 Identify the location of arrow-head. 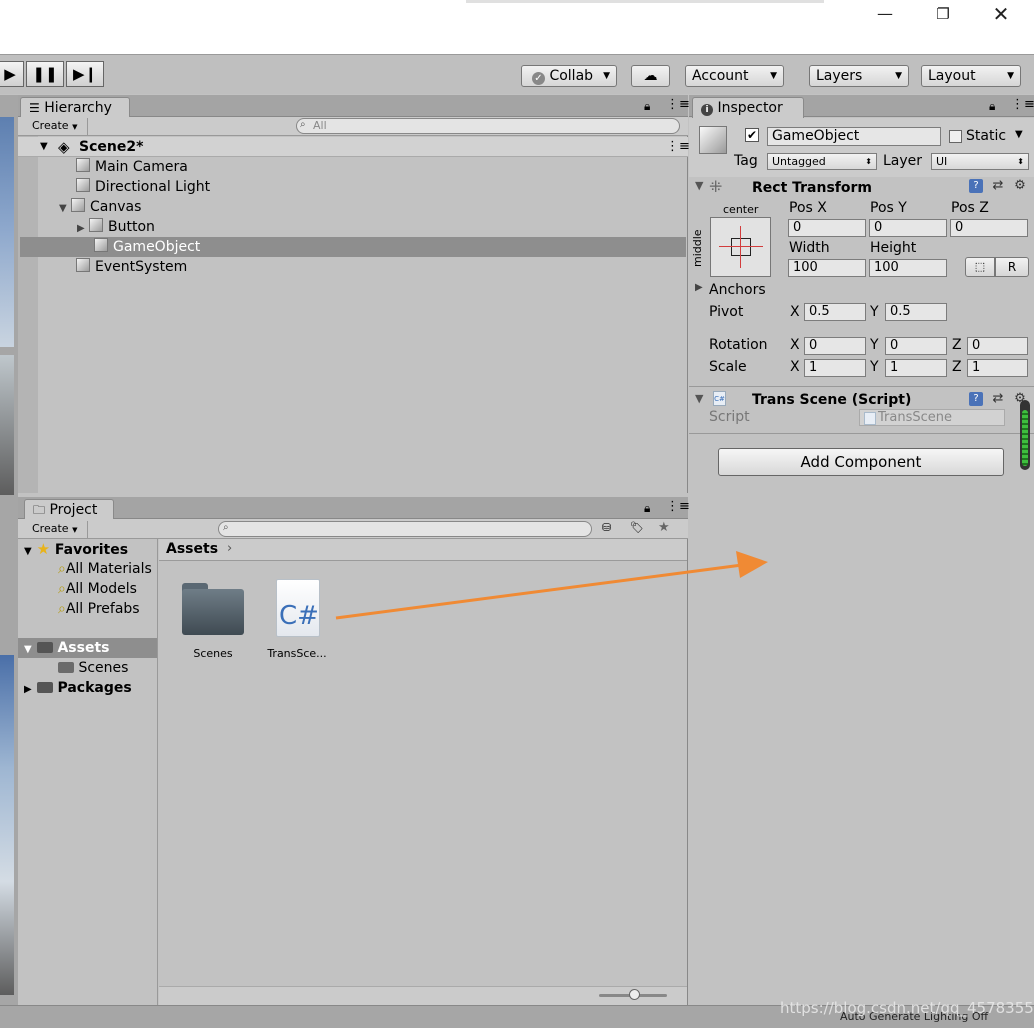
(752, 564).